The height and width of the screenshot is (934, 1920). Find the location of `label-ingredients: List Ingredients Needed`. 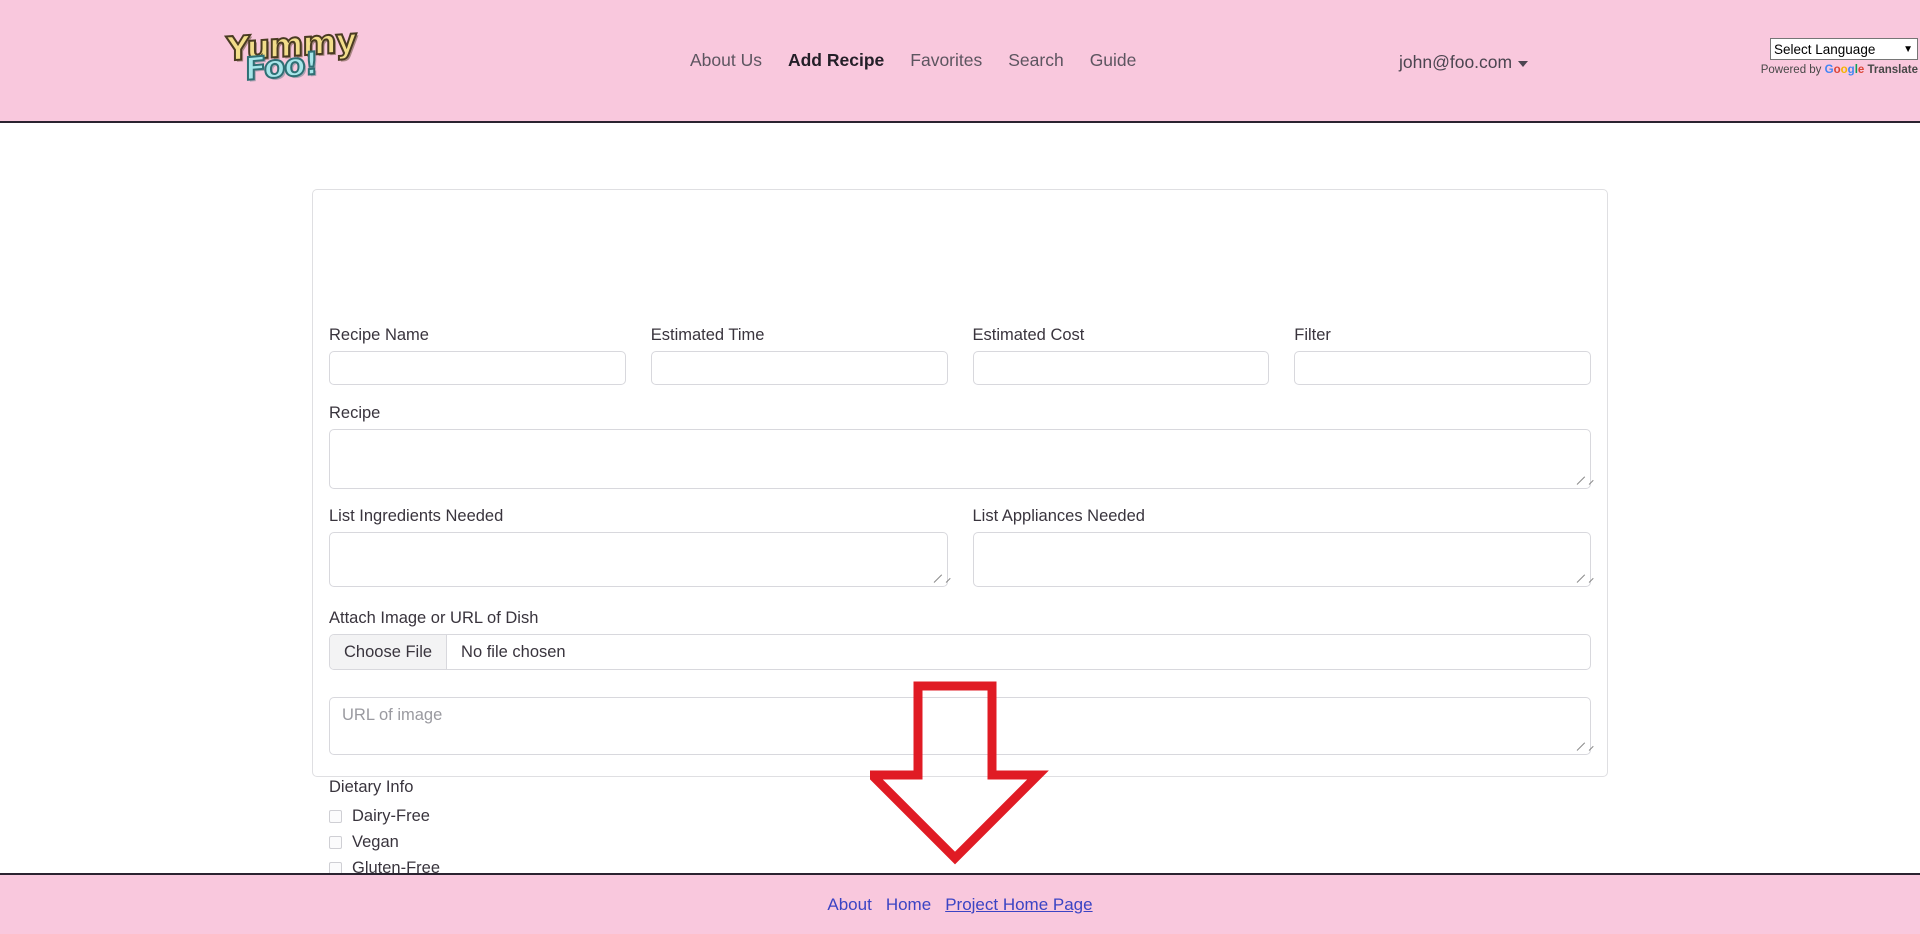

label-ingredients: List Ingredients Needed is located at coordinates (416, 516).